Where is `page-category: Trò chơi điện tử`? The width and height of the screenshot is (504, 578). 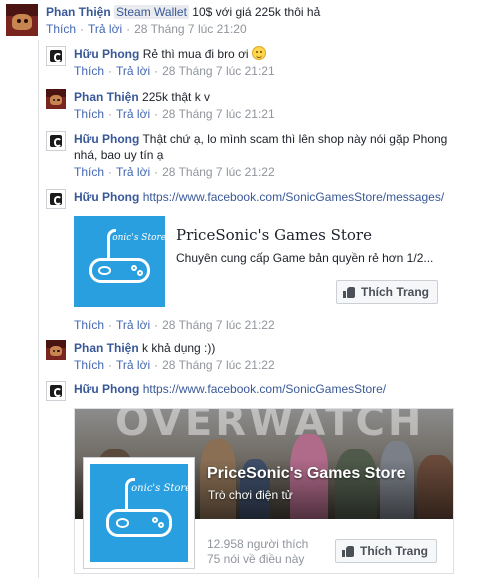 page-category: Trò chơi điện tử is located at coordinates (250, 495).